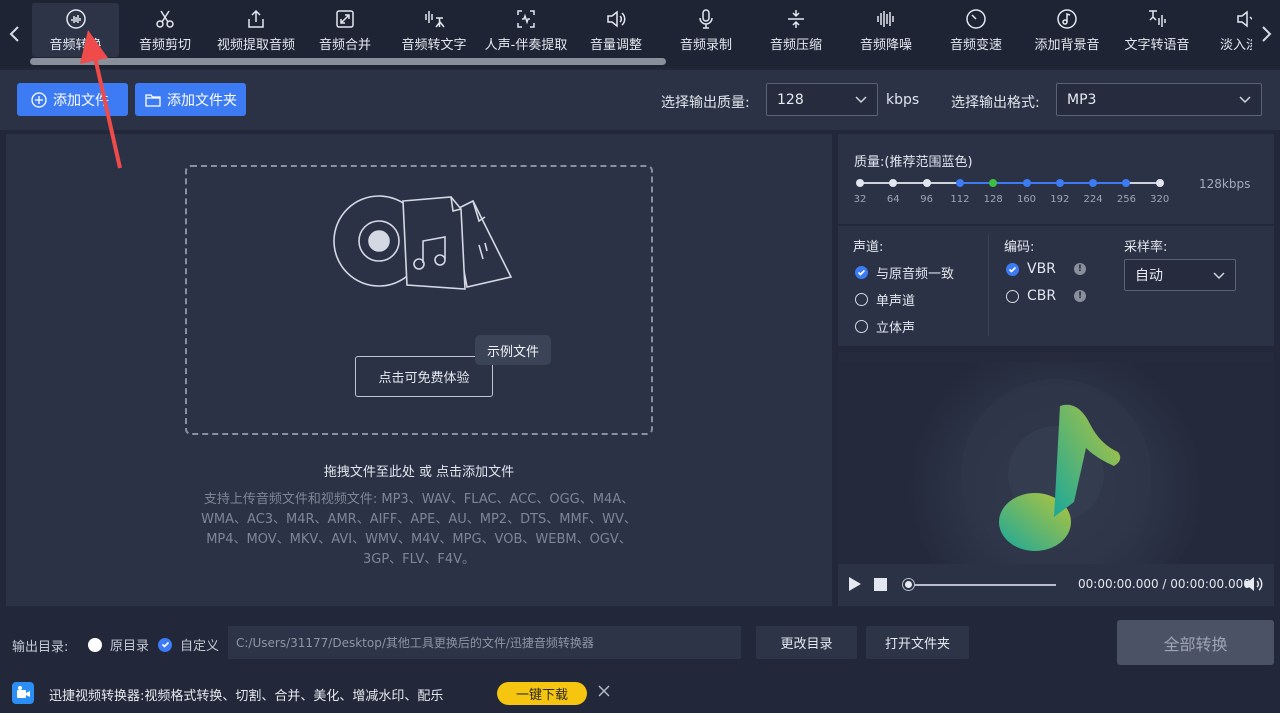  Describe the element at coordinates (190, 99) in the screenshot. I see `add-folder-button: 添加文件夹` at that location.